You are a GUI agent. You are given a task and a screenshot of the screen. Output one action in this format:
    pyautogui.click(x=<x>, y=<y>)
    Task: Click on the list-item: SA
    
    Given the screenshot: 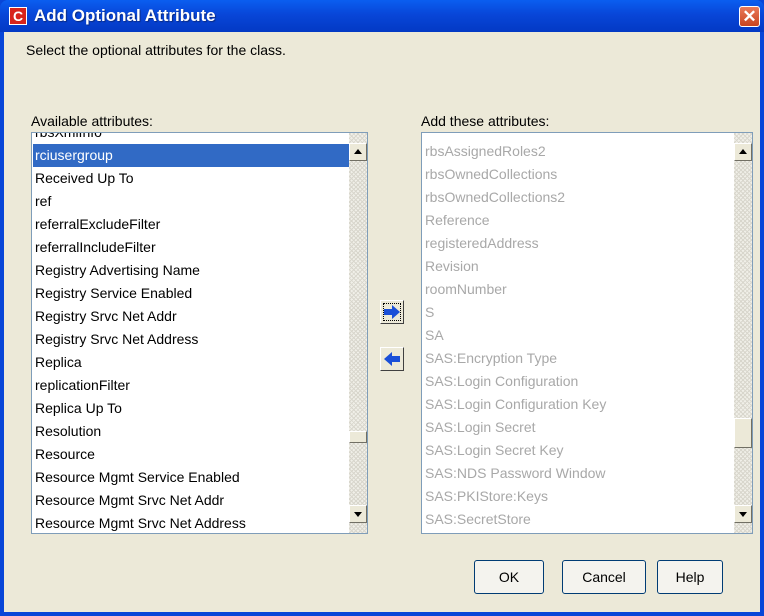 What is the action you would take?
    pyautogui.click(x=578, y=335)
    